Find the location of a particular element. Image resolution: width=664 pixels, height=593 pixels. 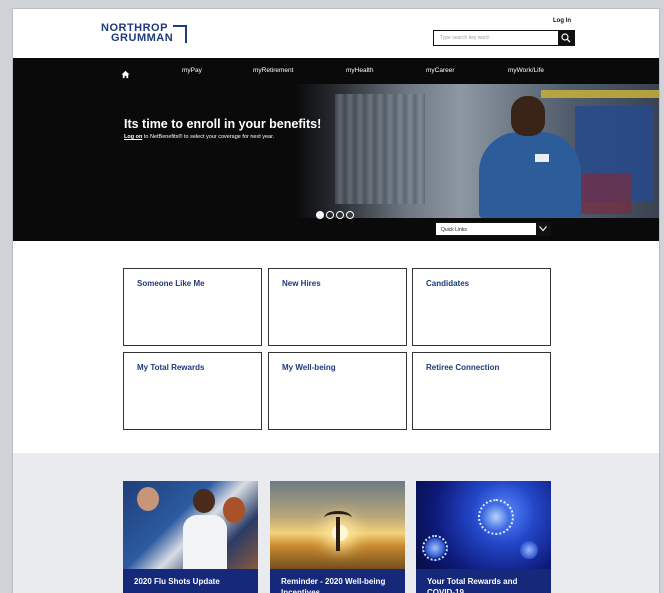

search-button is located at coordinates (566, 38).